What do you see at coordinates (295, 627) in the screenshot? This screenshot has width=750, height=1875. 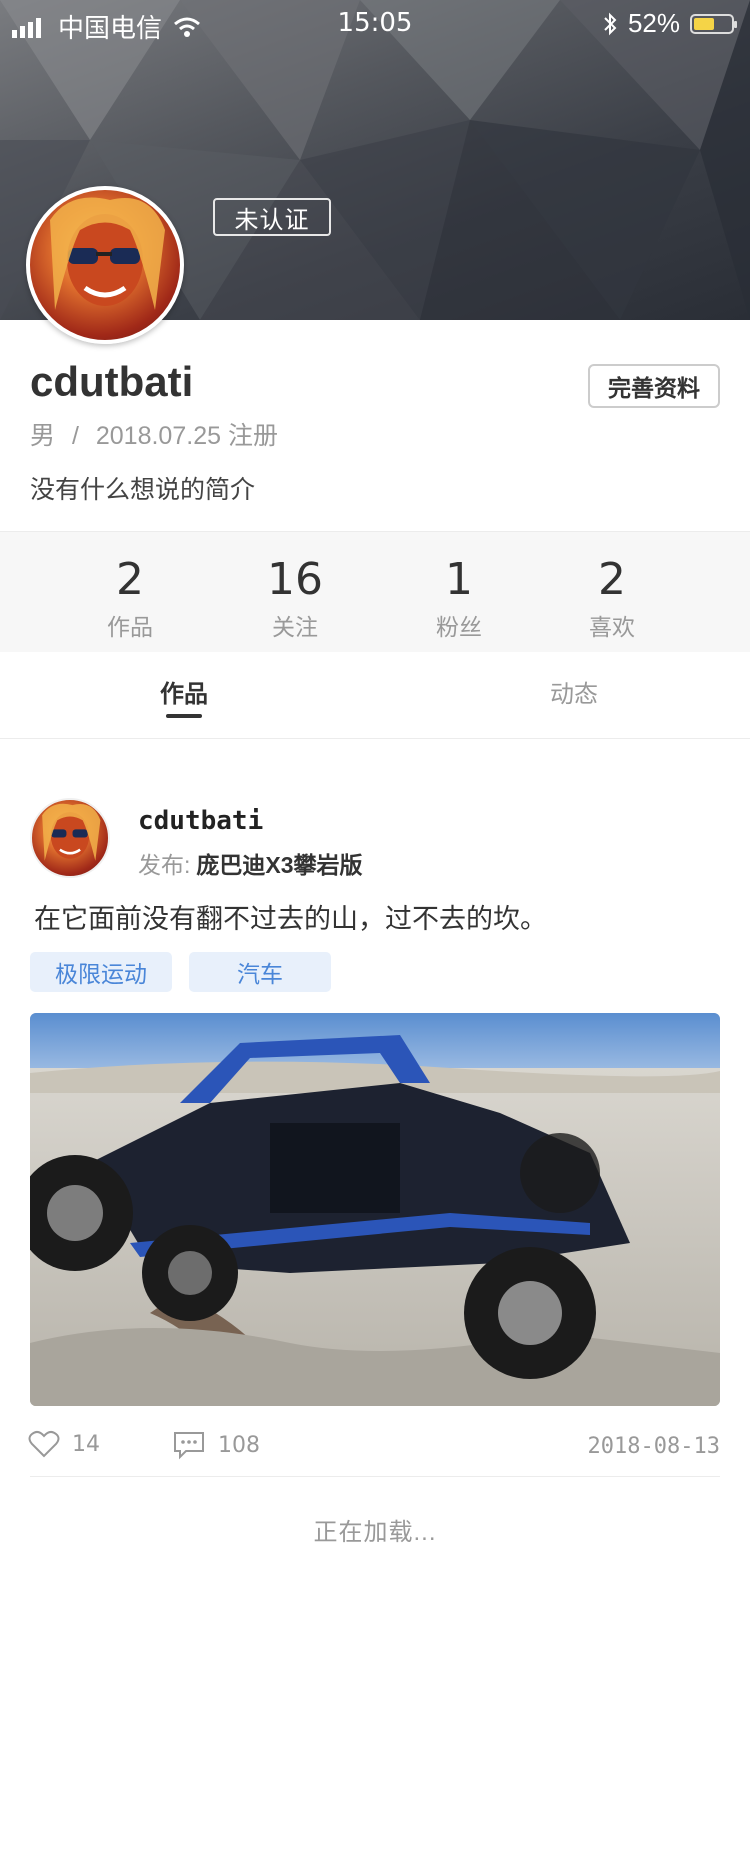 I see `stat-following-label: 关注` at bounding box center [295, 627].